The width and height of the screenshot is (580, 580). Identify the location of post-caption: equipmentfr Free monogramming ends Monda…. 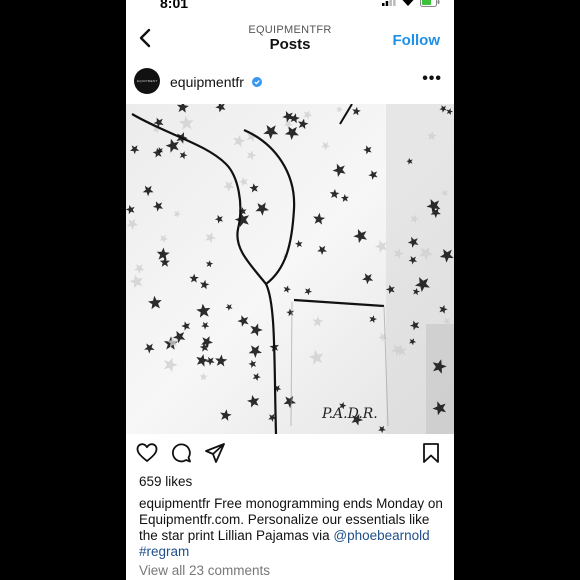
(292, 528).